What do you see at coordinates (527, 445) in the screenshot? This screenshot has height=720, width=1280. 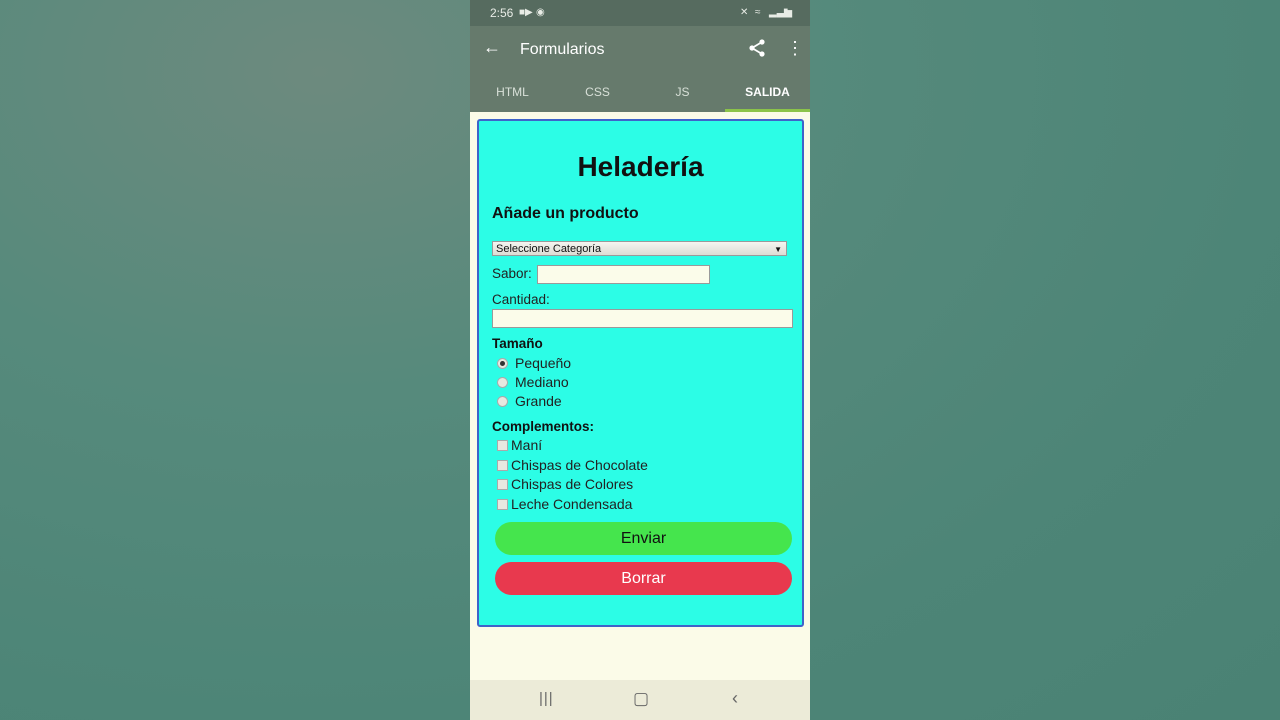 I see `topping-option-label: Maní` at bounding box center [527, 445].